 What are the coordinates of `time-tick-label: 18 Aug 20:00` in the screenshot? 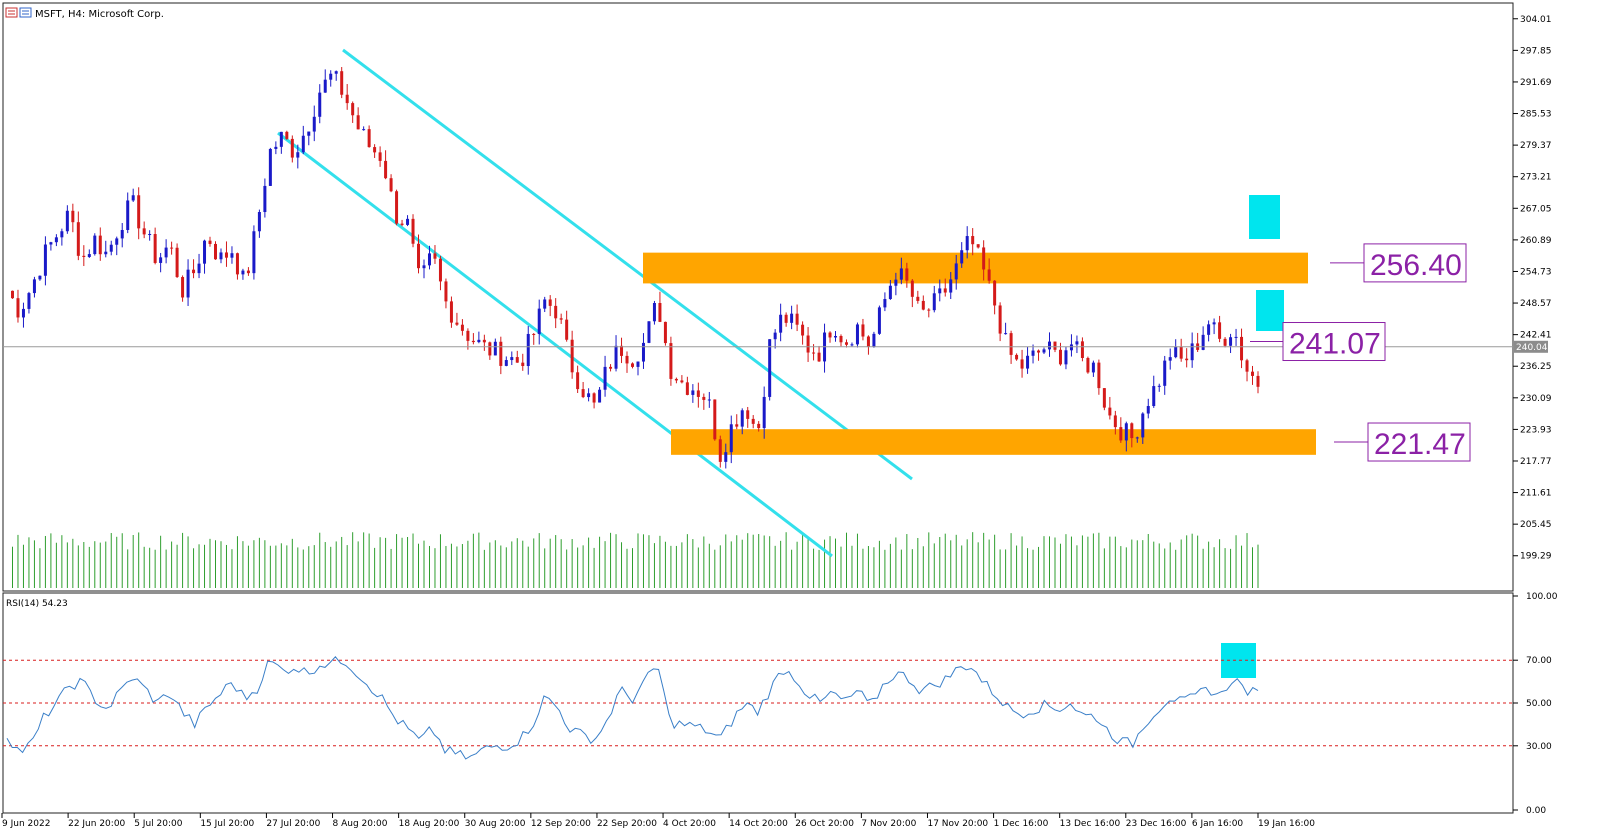 It's located at (429, 824).